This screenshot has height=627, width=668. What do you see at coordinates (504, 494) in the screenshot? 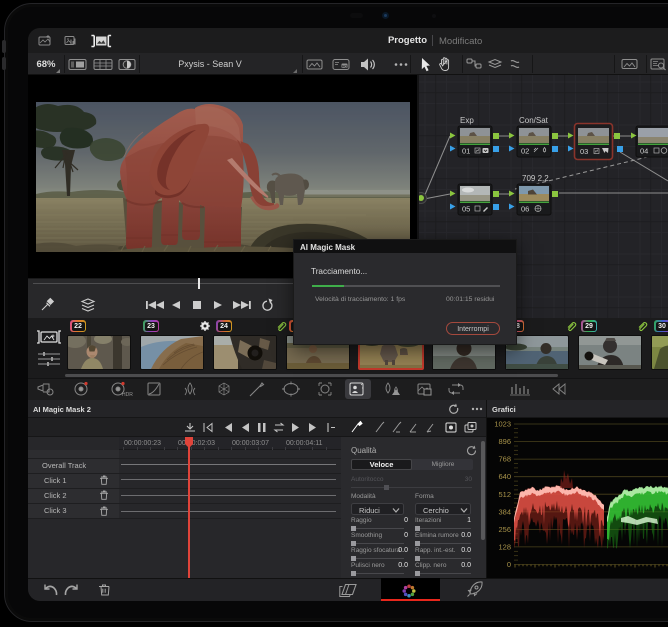
I see `svg-text: 512` at bounding box center [504, 494].